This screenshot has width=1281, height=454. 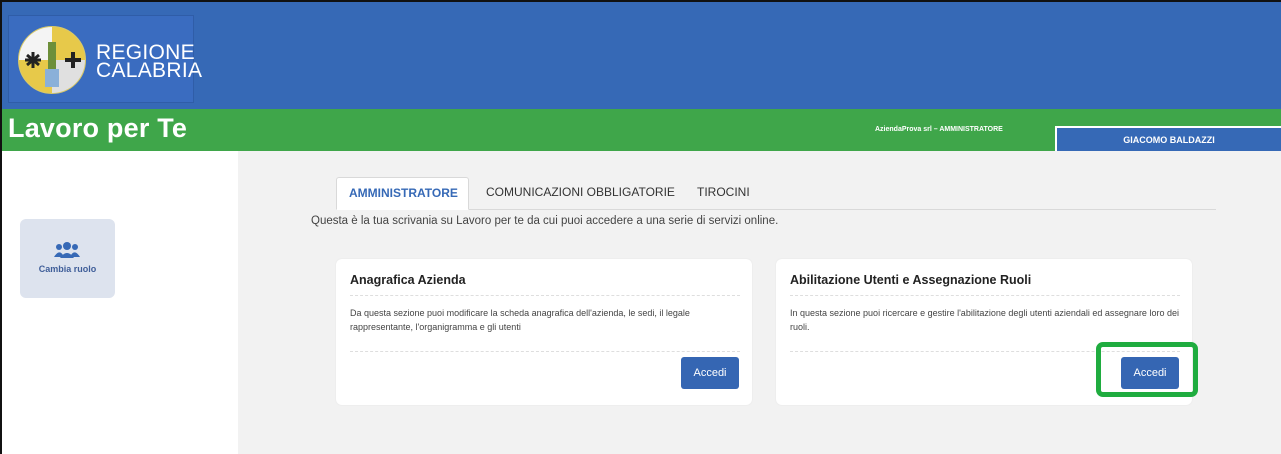 I want to click on tab-comunicazioni-obbligatorie: COMUNICAZIONI OBBLIGATORIE, so click(x=580, y=193).